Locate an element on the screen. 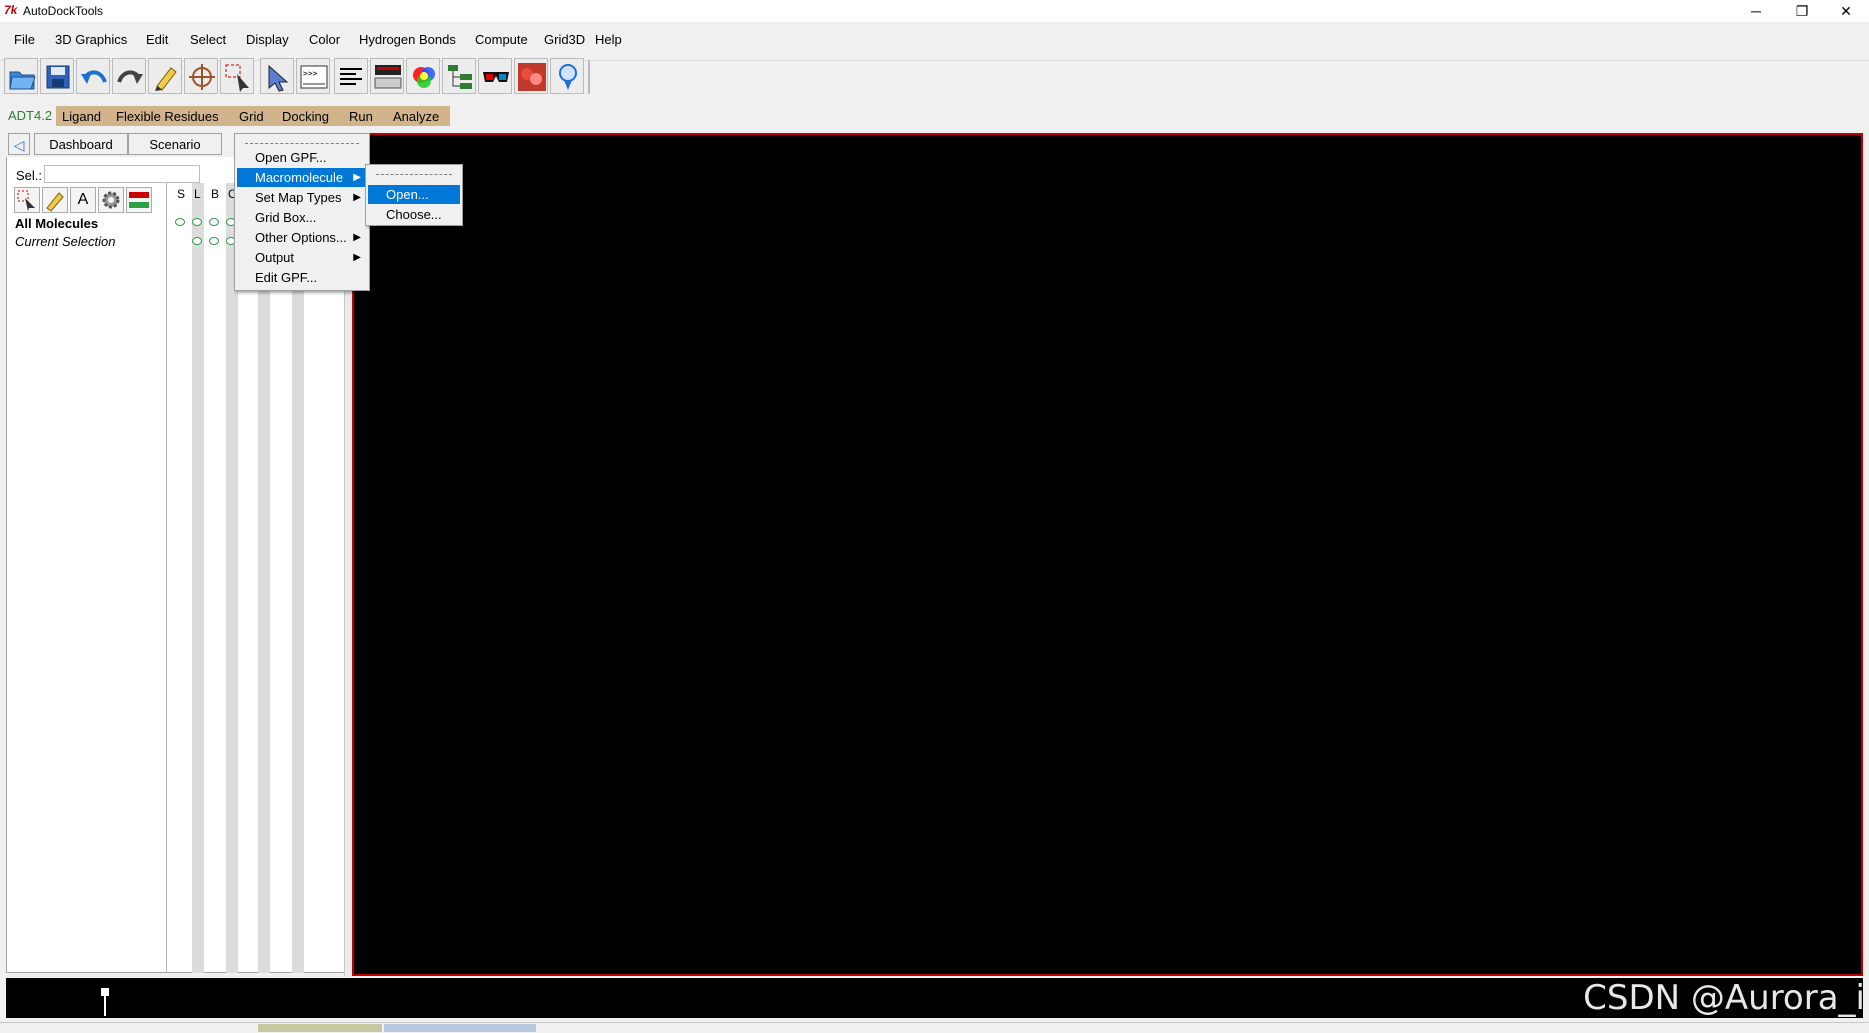  minimize-button: ─ is located at coordinates (1756, 11).